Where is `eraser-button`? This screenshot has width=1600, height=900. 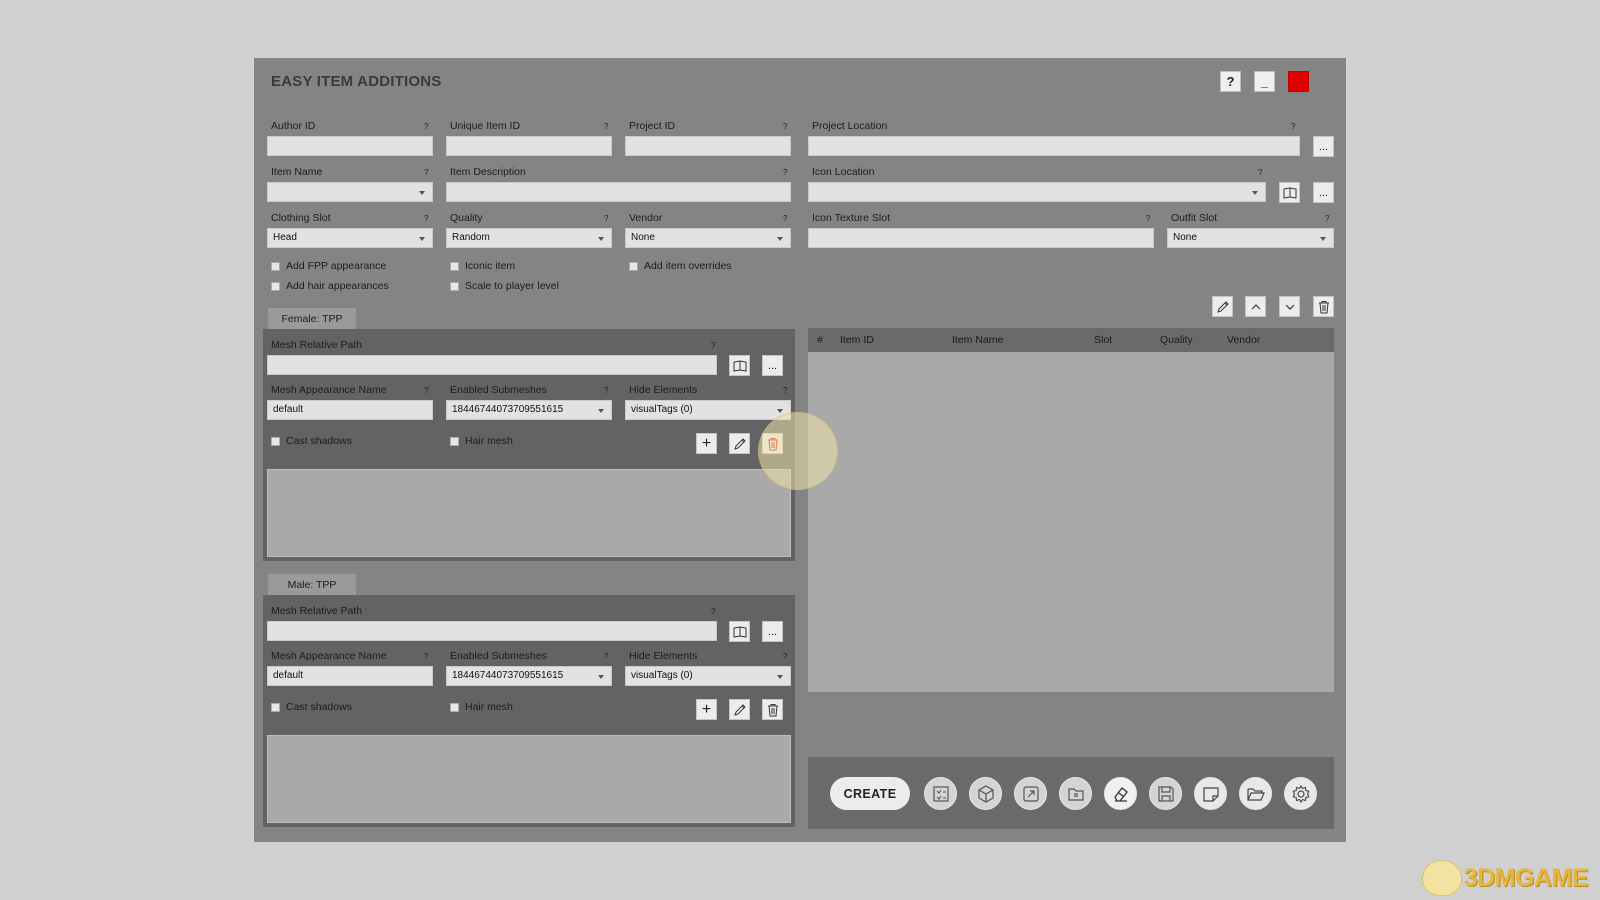 eraser-button is located at coordinates (1120, 793).